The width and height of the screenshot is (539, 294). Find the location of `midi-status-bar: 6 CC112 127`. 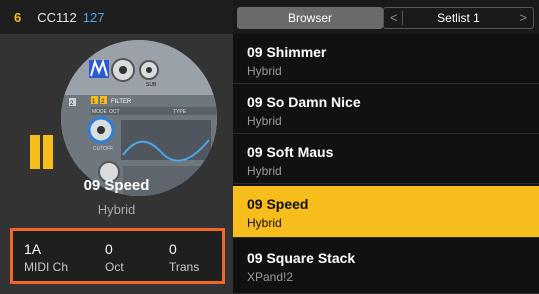

midi-status-bar: 6 CC112 127 is located at coordinates (116, 17).